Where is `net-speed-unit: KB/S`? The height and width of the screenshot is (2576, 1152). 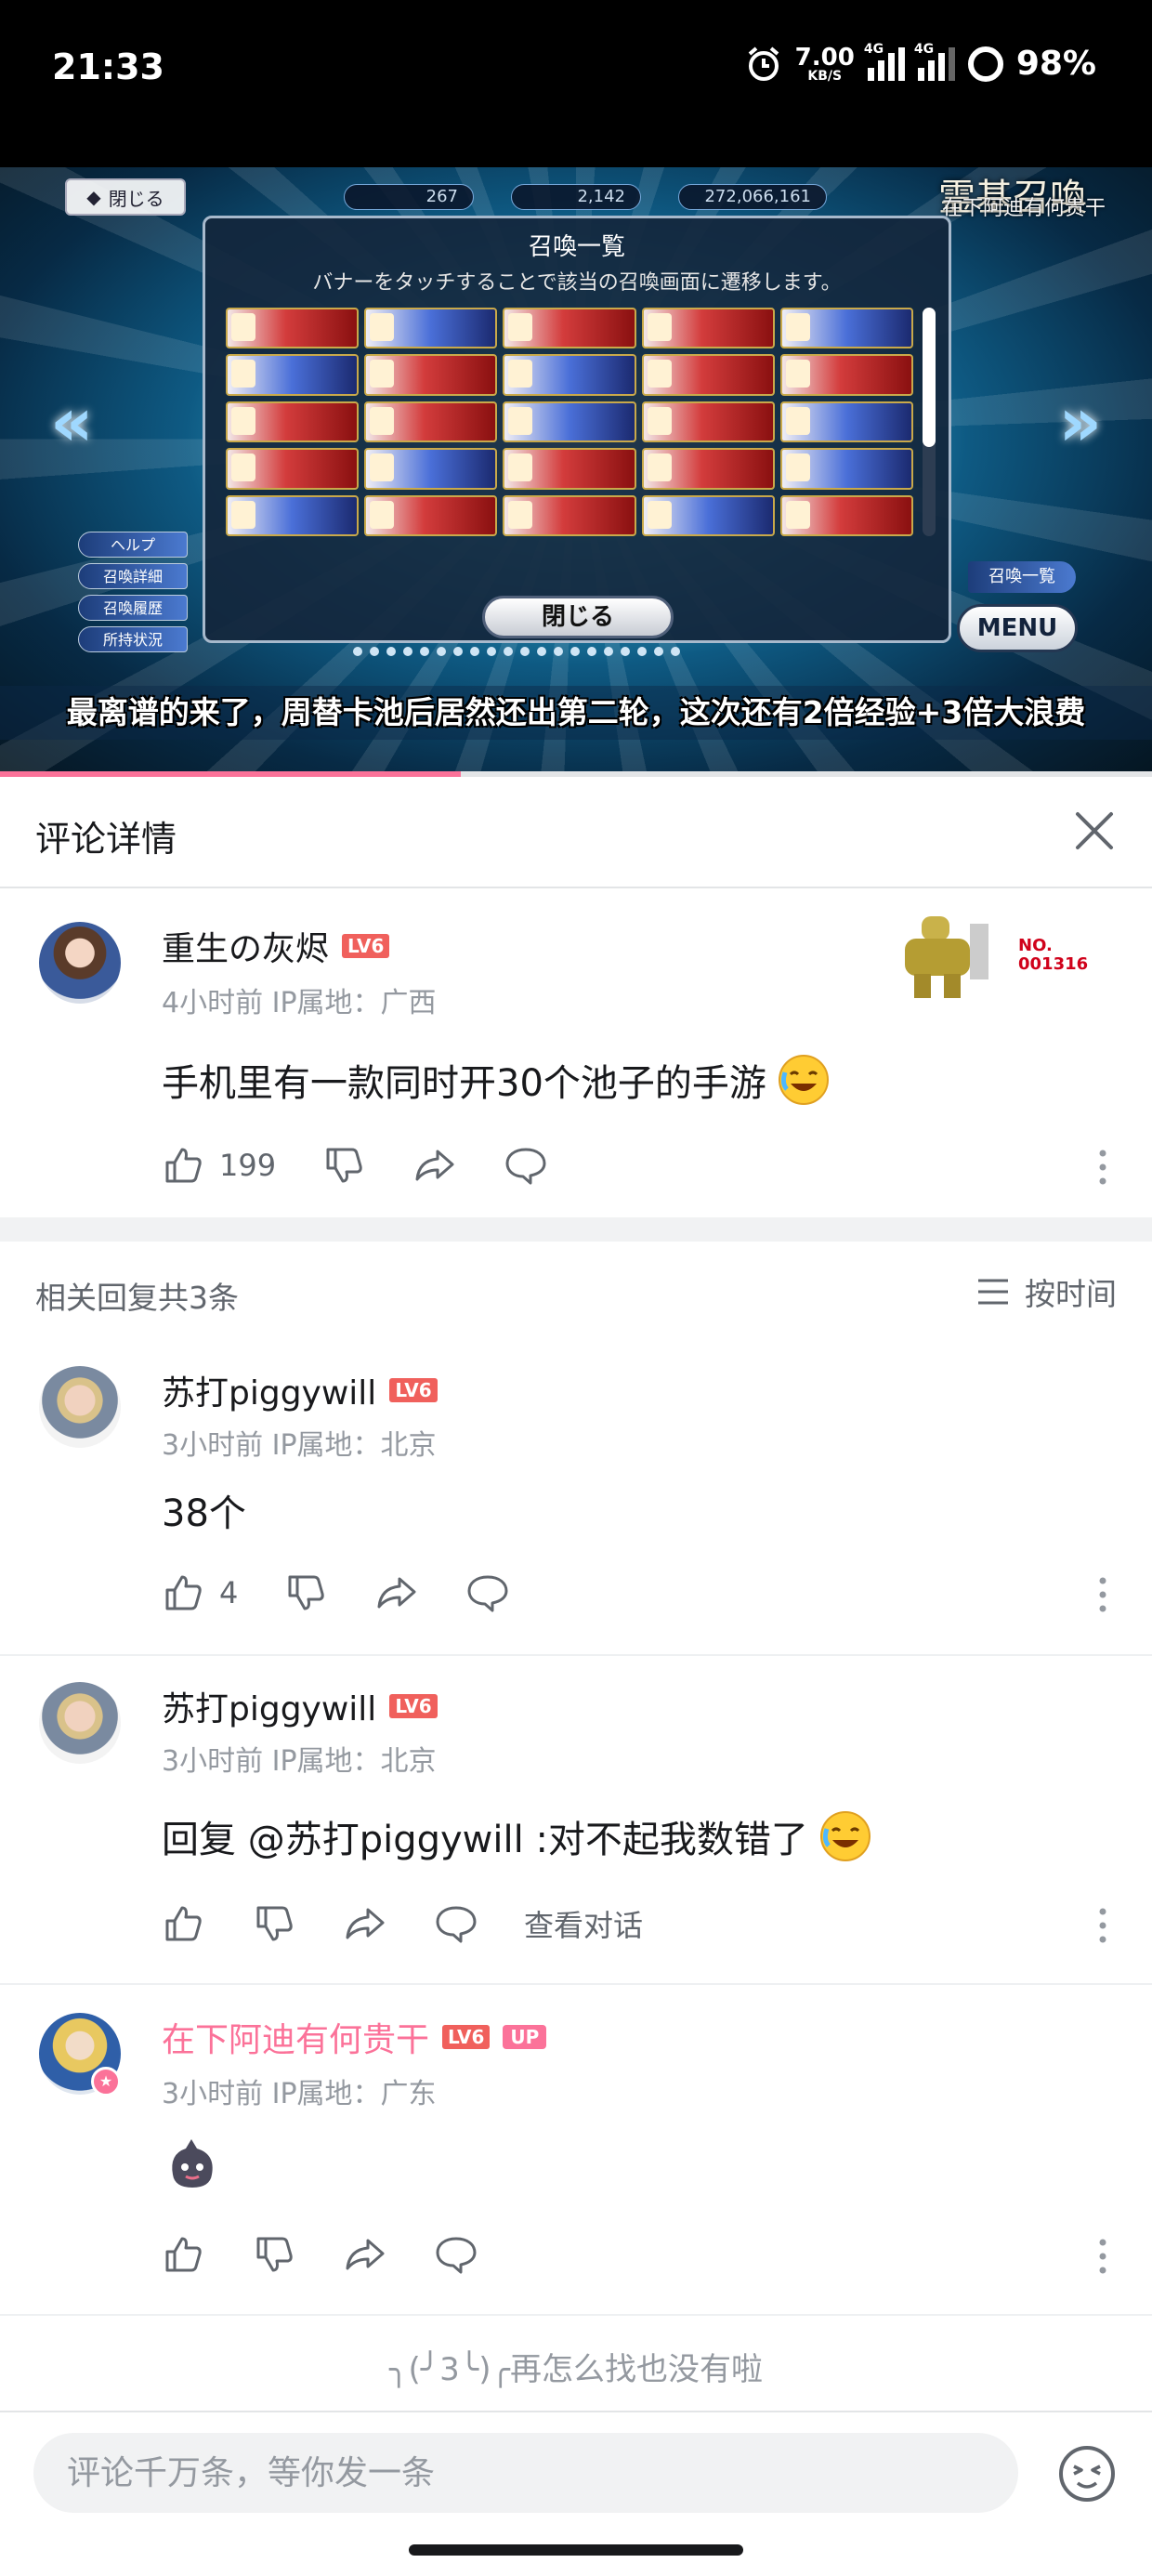
net-speed-unit: KB/S is located at coordinates (825, 76).